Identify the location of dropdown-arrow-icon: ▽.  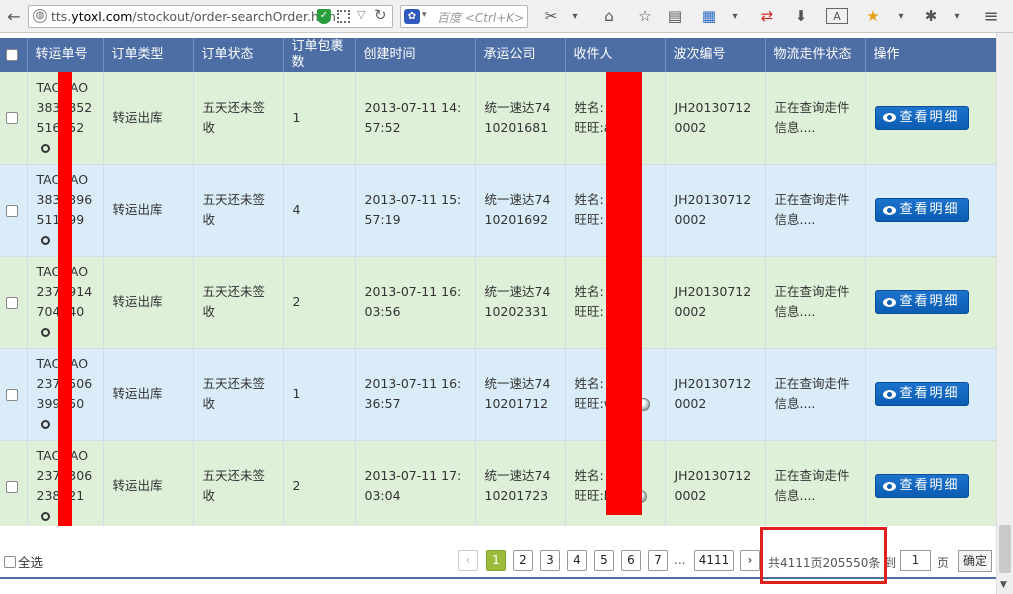
(361, 14).